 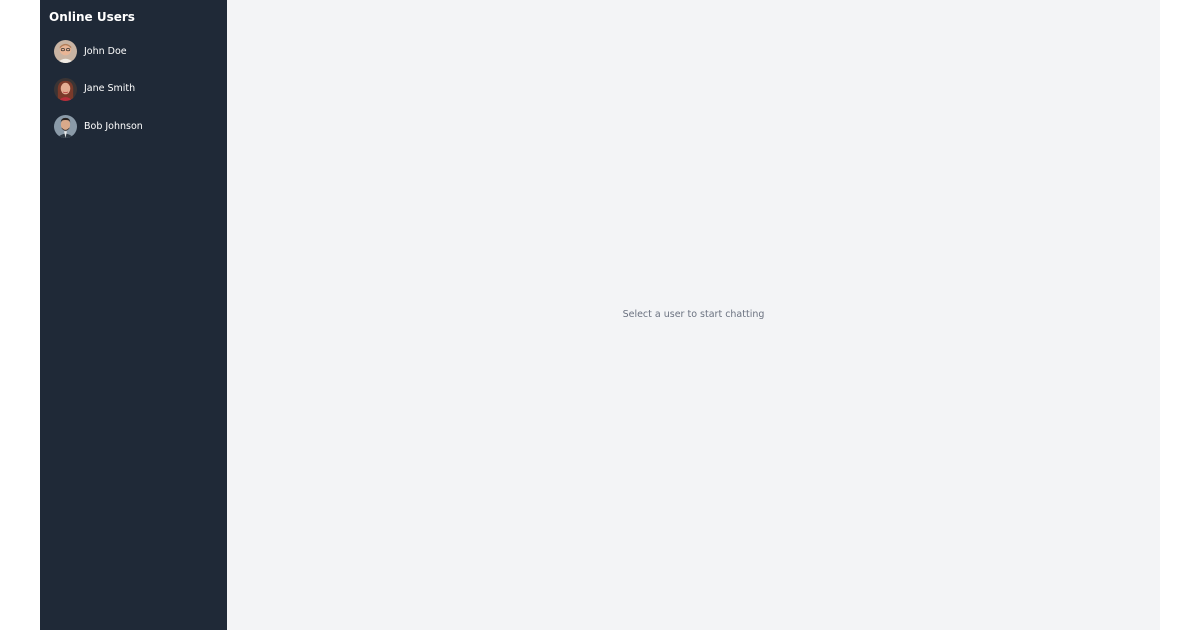 What do you see at coordinates (65, 51) in the screenshot?
I see `avatar-john-doe-icon` at bounding box center [65, 51].